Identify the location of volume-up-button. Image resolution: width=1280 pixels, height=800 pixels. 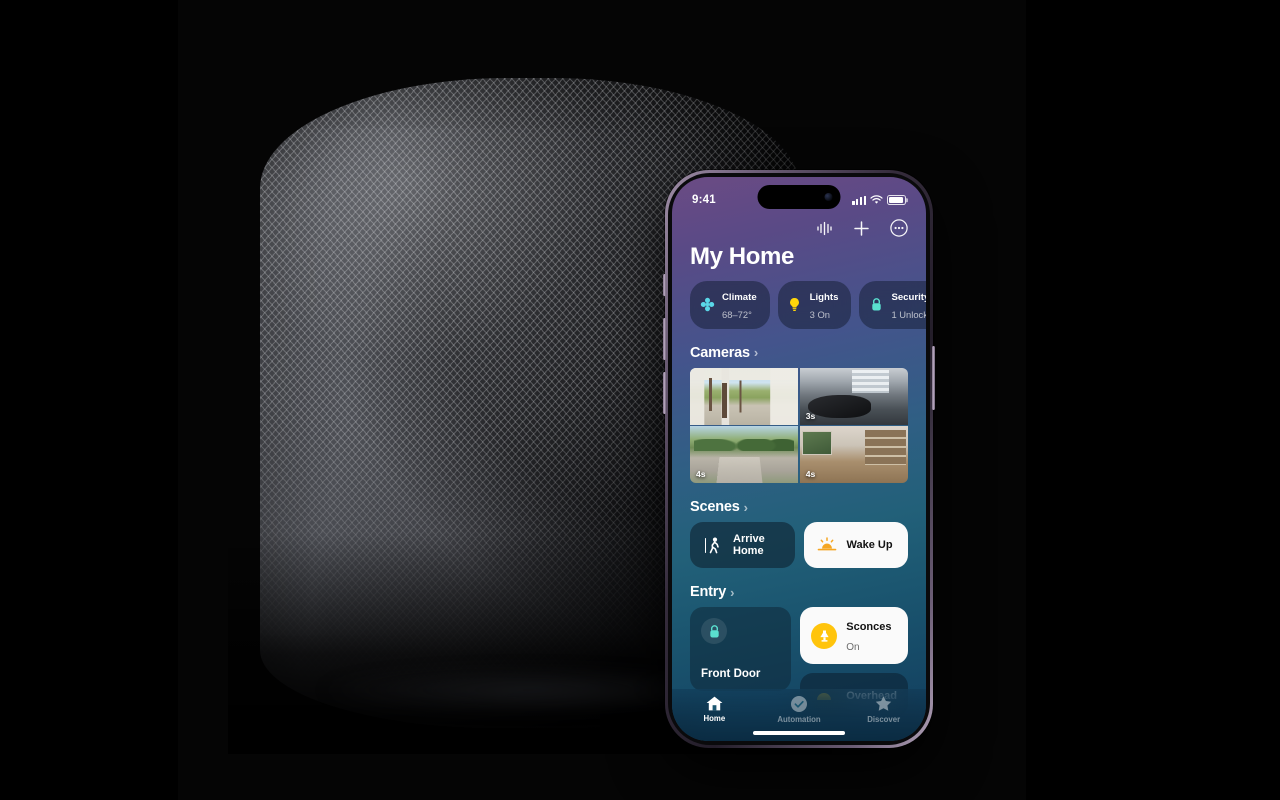
(664, 339).